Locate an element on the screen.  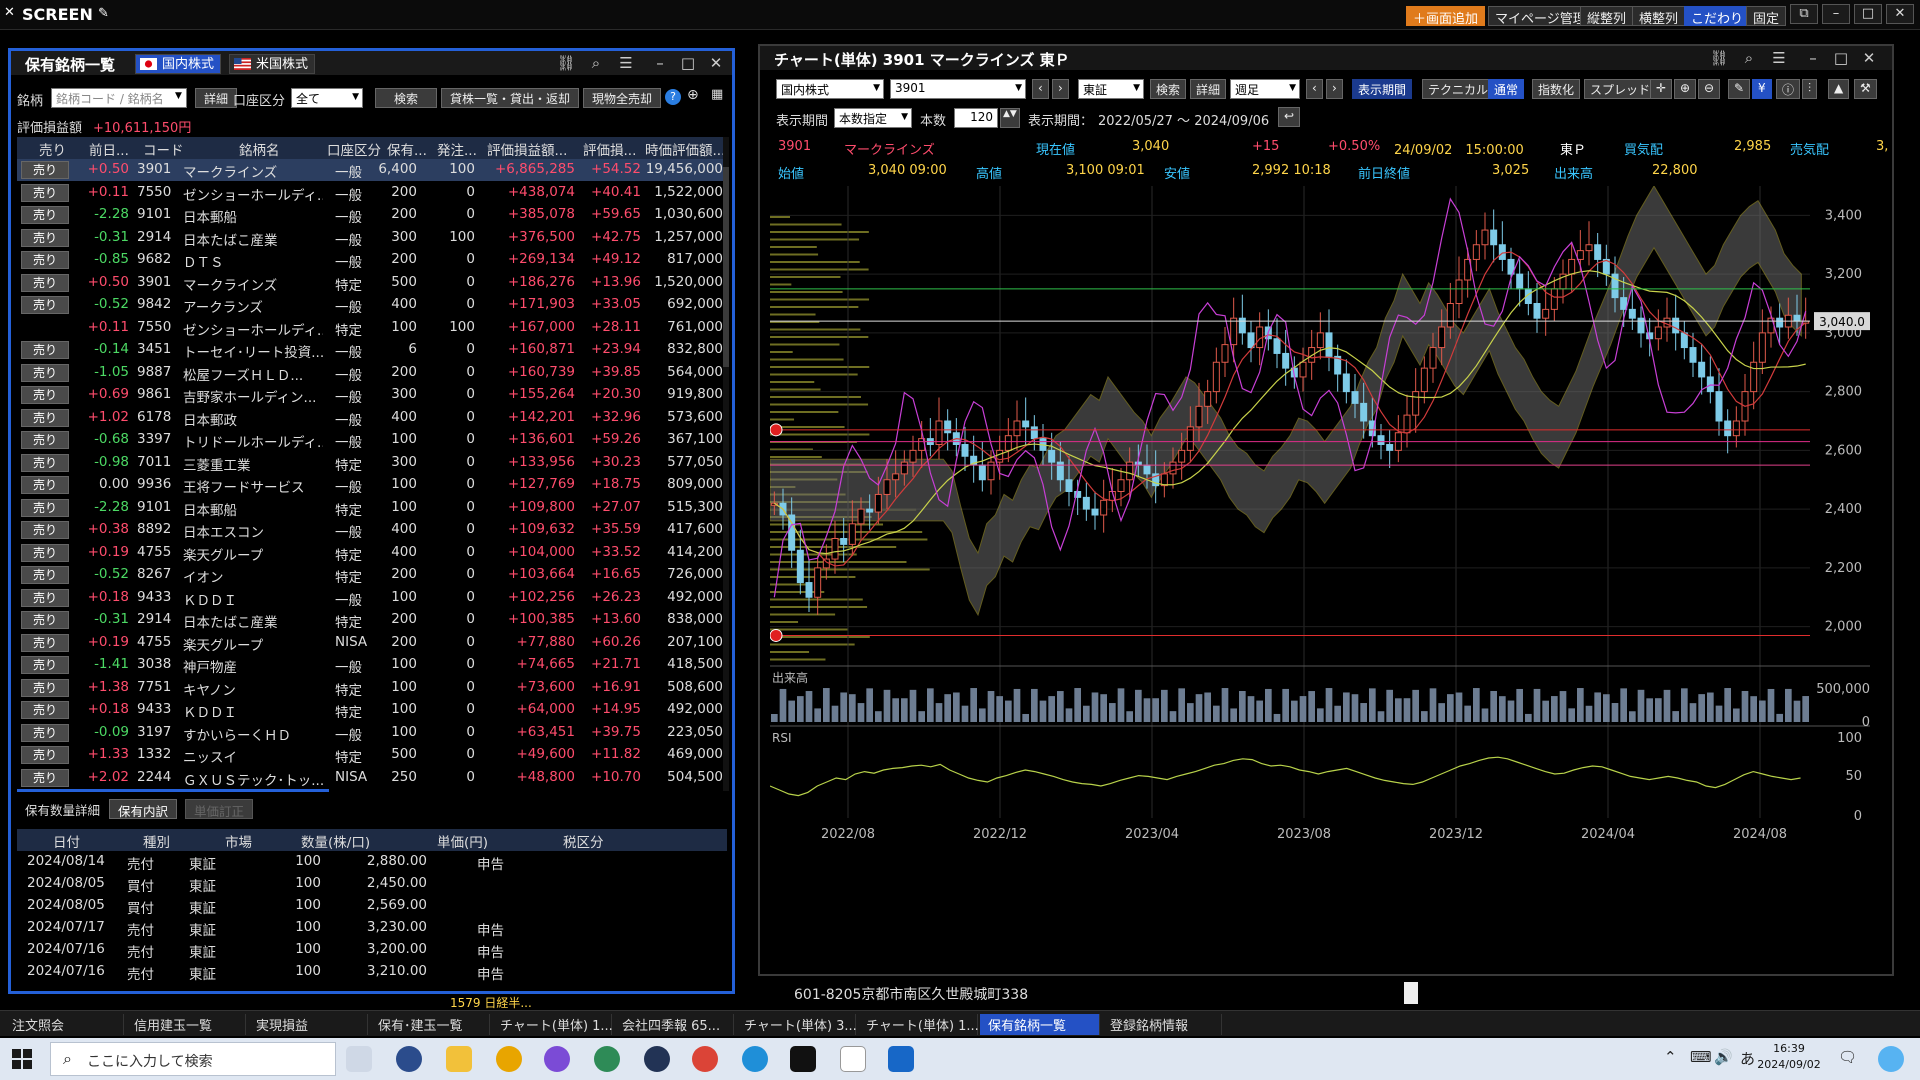
prev-stock-button: ‹ is located at coordinates (1040, 89).